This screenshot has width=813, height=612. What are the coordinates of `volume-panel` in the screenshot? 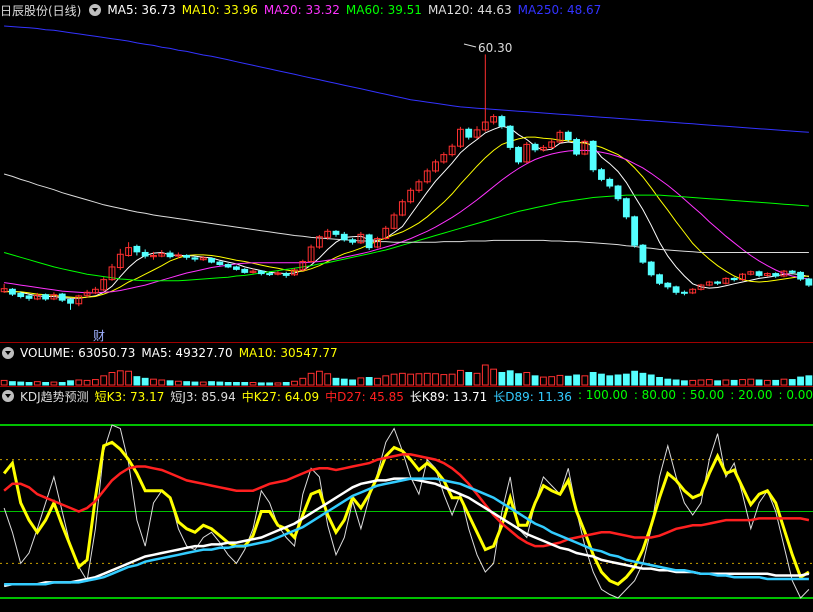 It's located at (406, 375).